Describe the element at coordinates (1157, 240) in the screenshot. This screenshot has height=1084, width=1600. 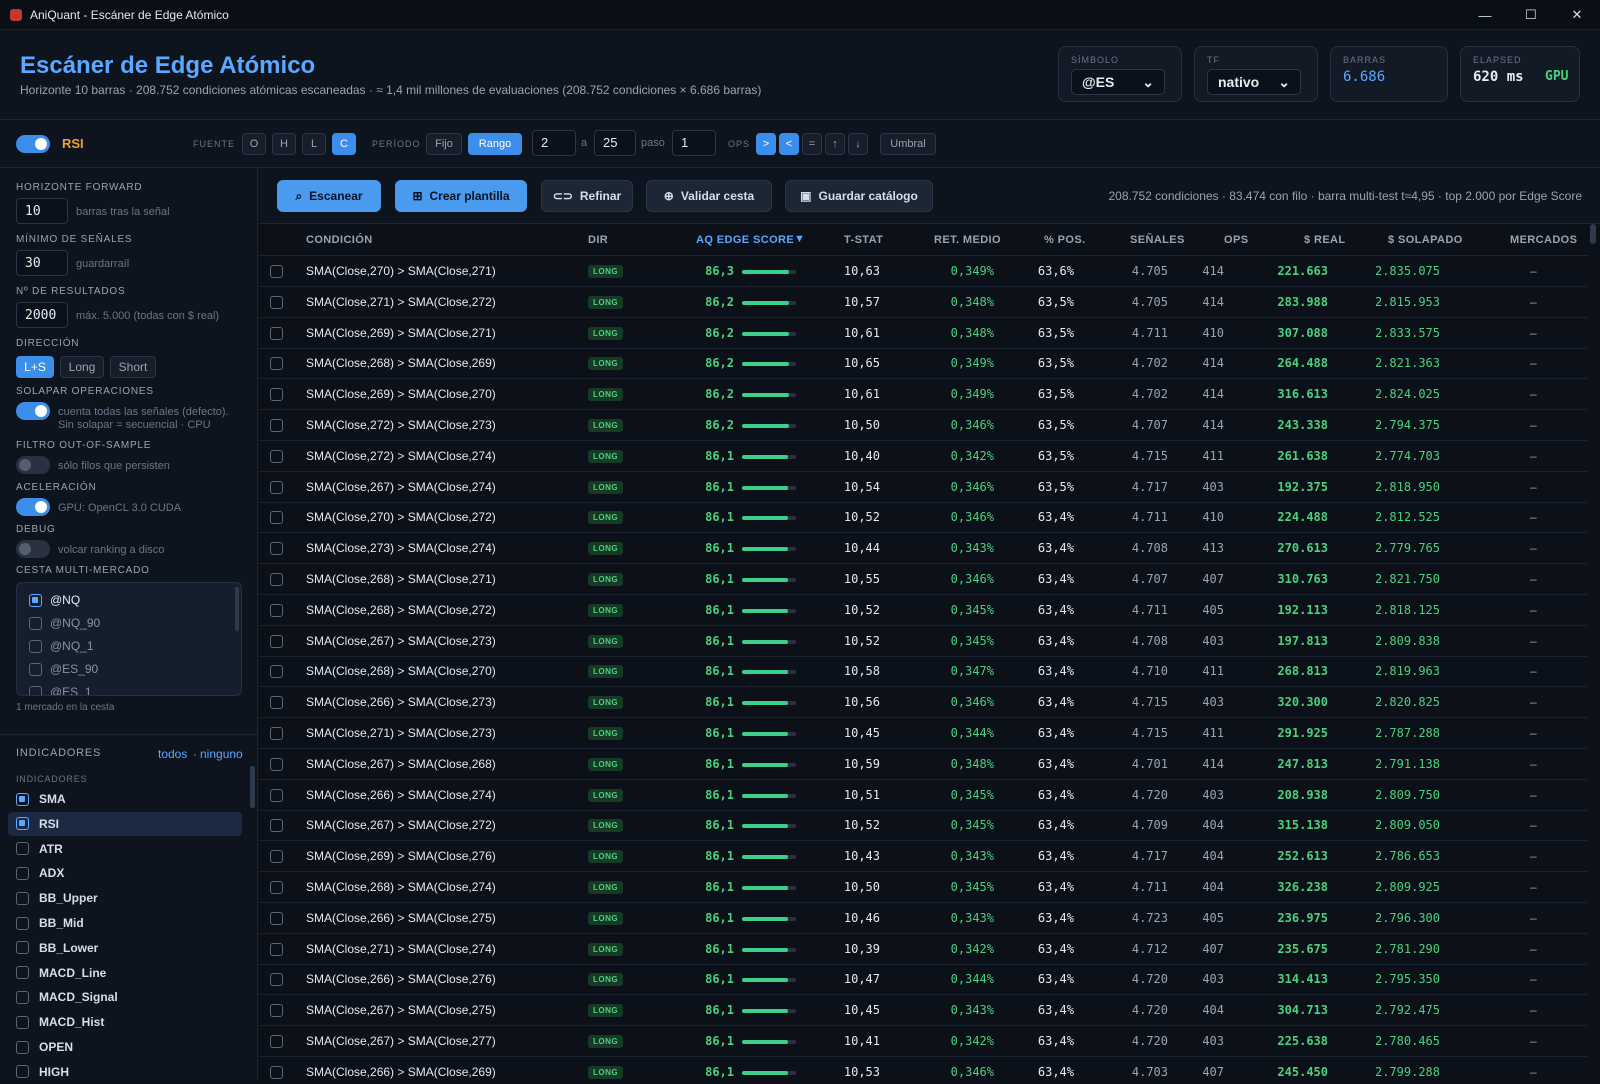
I see `col-signals: SEÑALES` at that location.